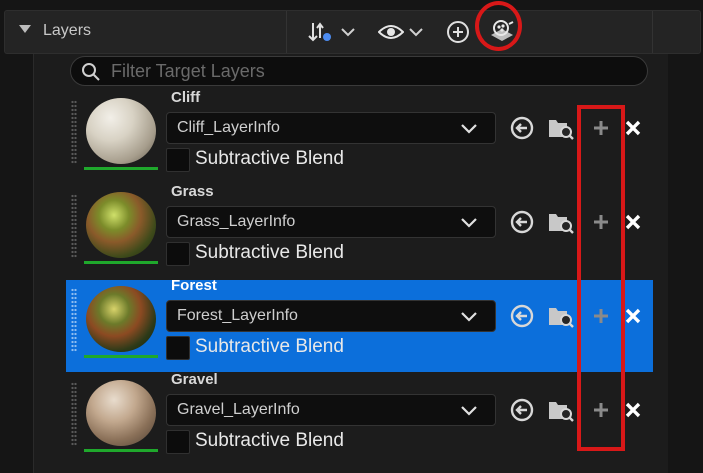  What do you see at coordinates (236, 221) in the screenshot?
I see `layer-info-value: Grass_LayerInfo` at bounding box center [236, 221].